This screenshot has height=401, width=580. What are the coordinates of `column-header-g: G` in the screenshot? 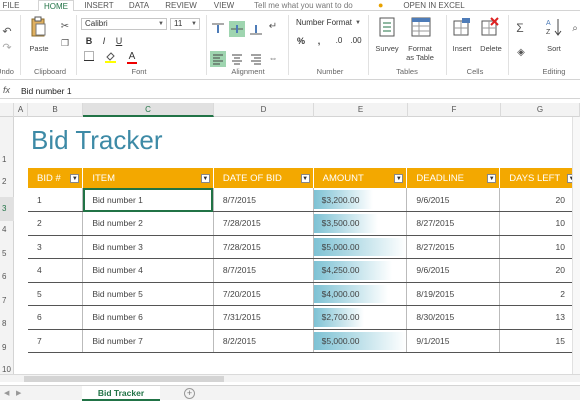 It's located at (540, 110).